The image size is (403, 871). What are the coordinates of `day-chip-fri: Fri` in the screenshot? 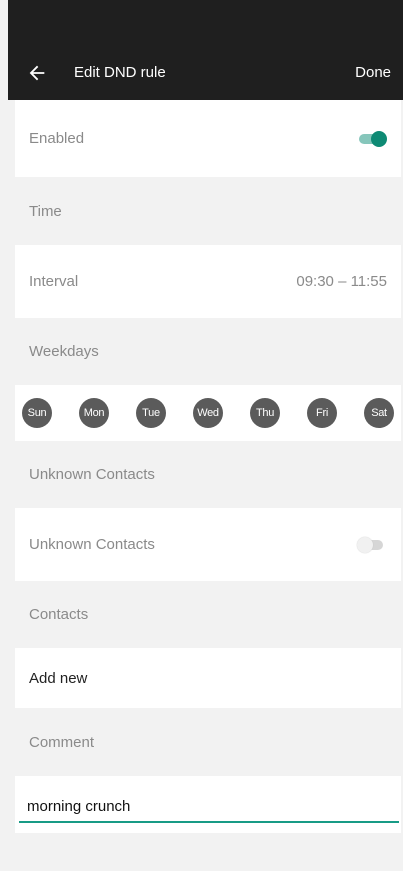 It's located at (322, 413).